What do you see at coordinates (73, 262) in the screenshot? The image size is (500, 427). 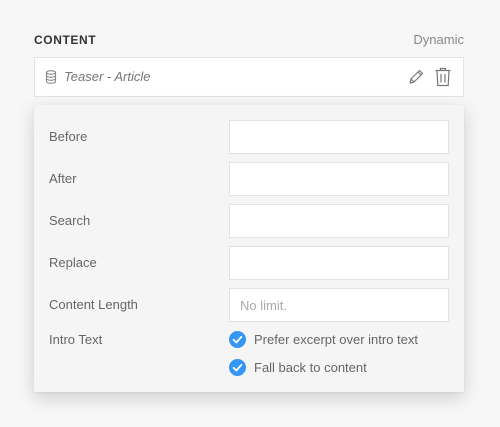 I see `replace-label: Replace` at bounding box center [73, 262].